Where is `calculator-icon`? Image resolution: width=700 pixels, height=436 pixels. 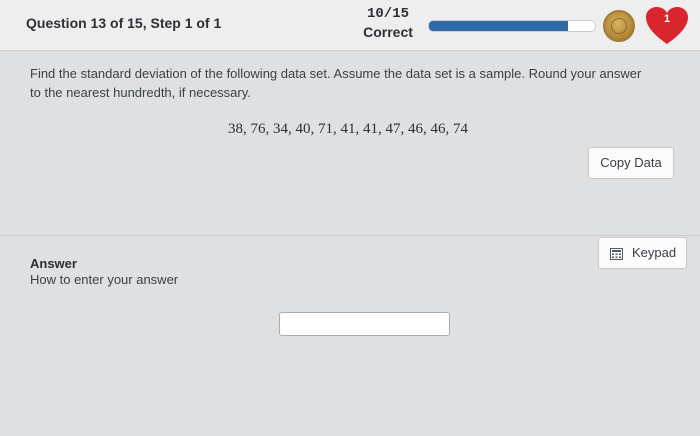
calculator-icon is located at coordinates (616, 254).